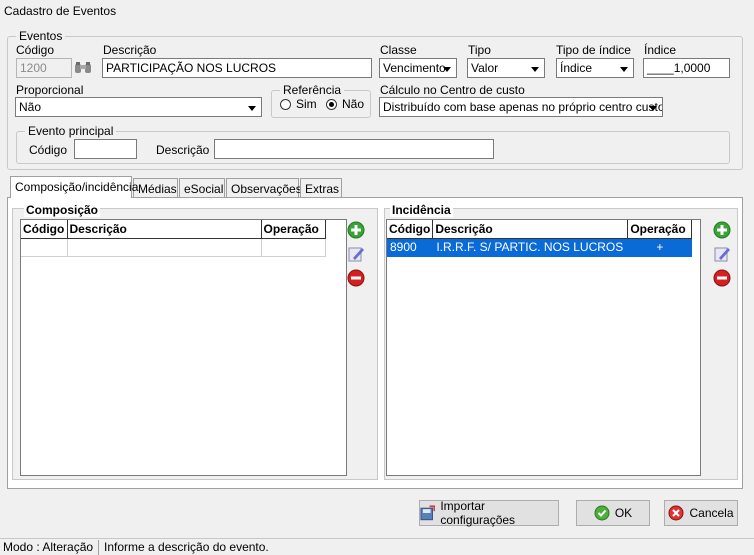 This screenshot has height=555, width=754. I want to click on cancel-icon, so click(676, 513).